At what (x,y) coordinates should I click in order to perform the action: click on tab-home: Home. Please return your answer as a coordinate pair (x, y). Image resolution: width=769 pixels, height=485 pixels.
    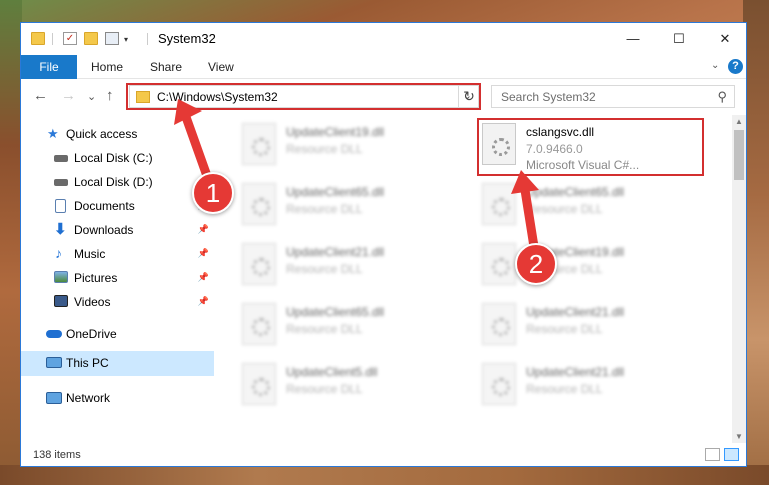
    Looking at the image, I should click on (107, 67).